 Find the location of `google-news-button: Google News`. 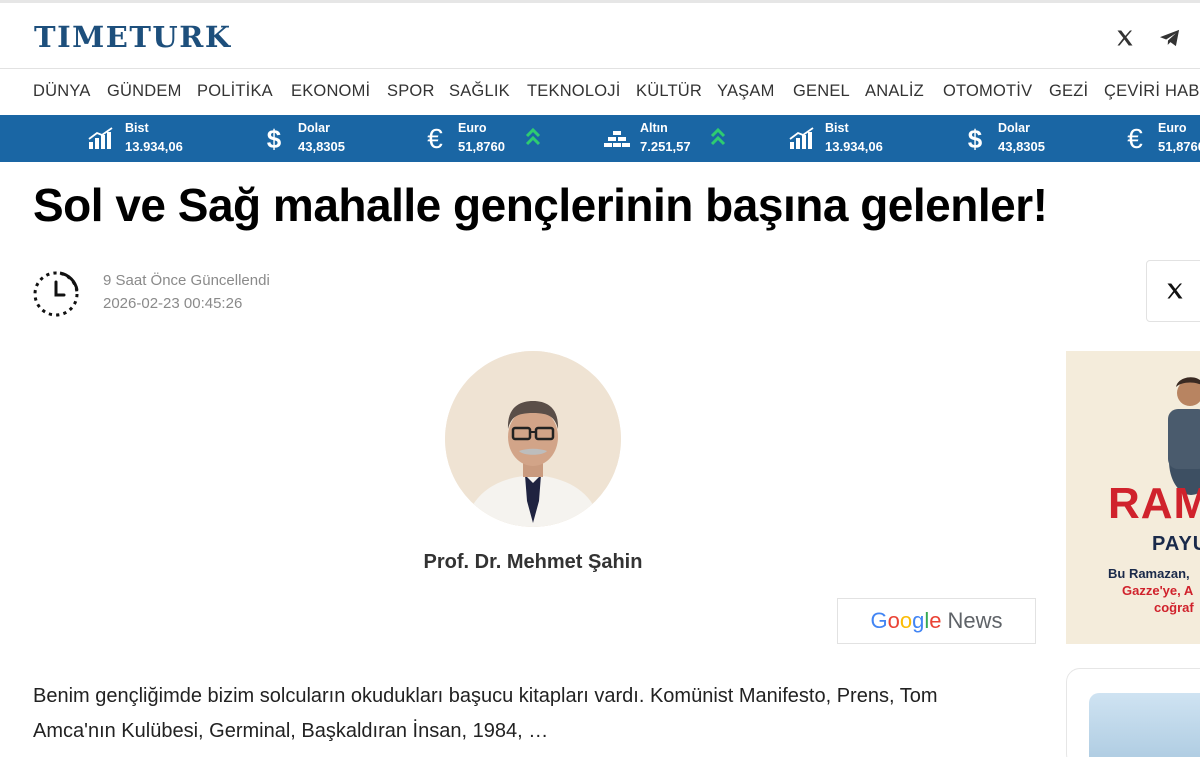

google-news-button: Google News is located at coordinates (936, 621).